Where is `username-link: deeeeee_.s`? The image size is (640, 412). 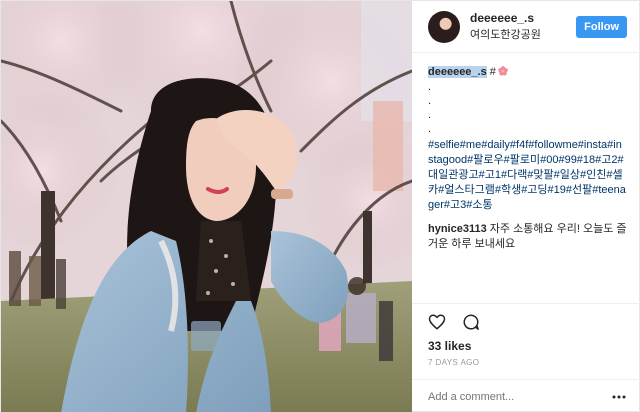 username-link: deeeeee_.s is located at coordinates (523, 18).